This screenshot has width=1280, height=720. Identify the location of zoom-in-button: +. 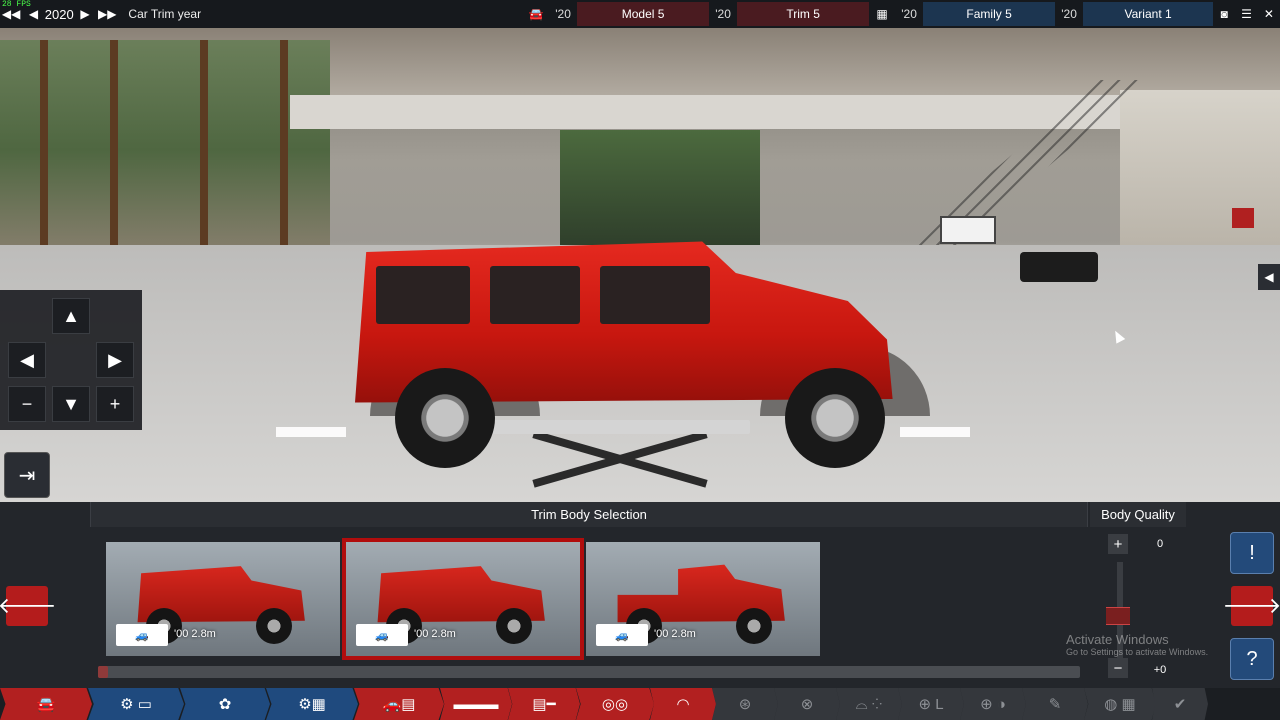
(115, 404).